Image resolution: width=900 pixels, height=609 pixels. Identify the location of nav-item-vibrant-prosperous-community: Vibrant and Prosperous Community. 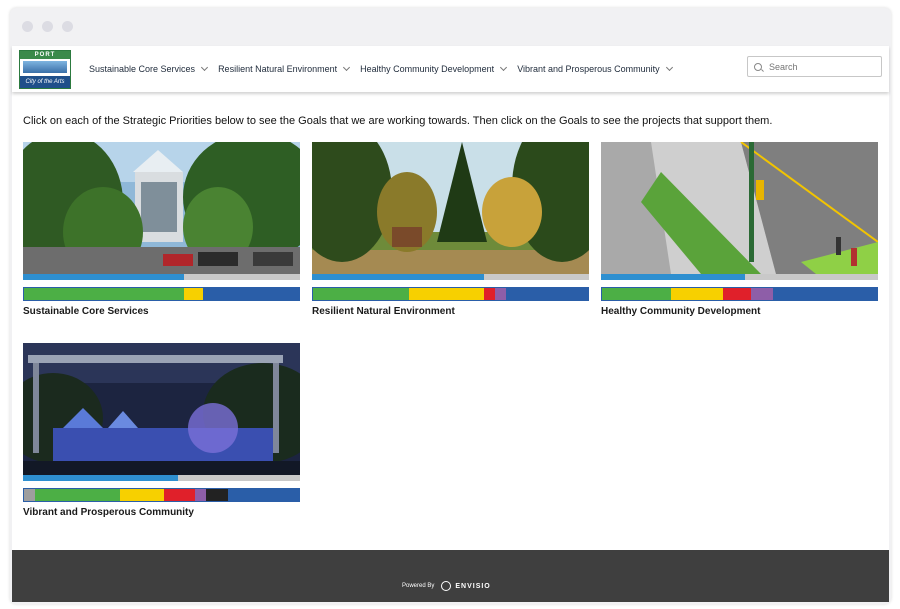
(595, 68).